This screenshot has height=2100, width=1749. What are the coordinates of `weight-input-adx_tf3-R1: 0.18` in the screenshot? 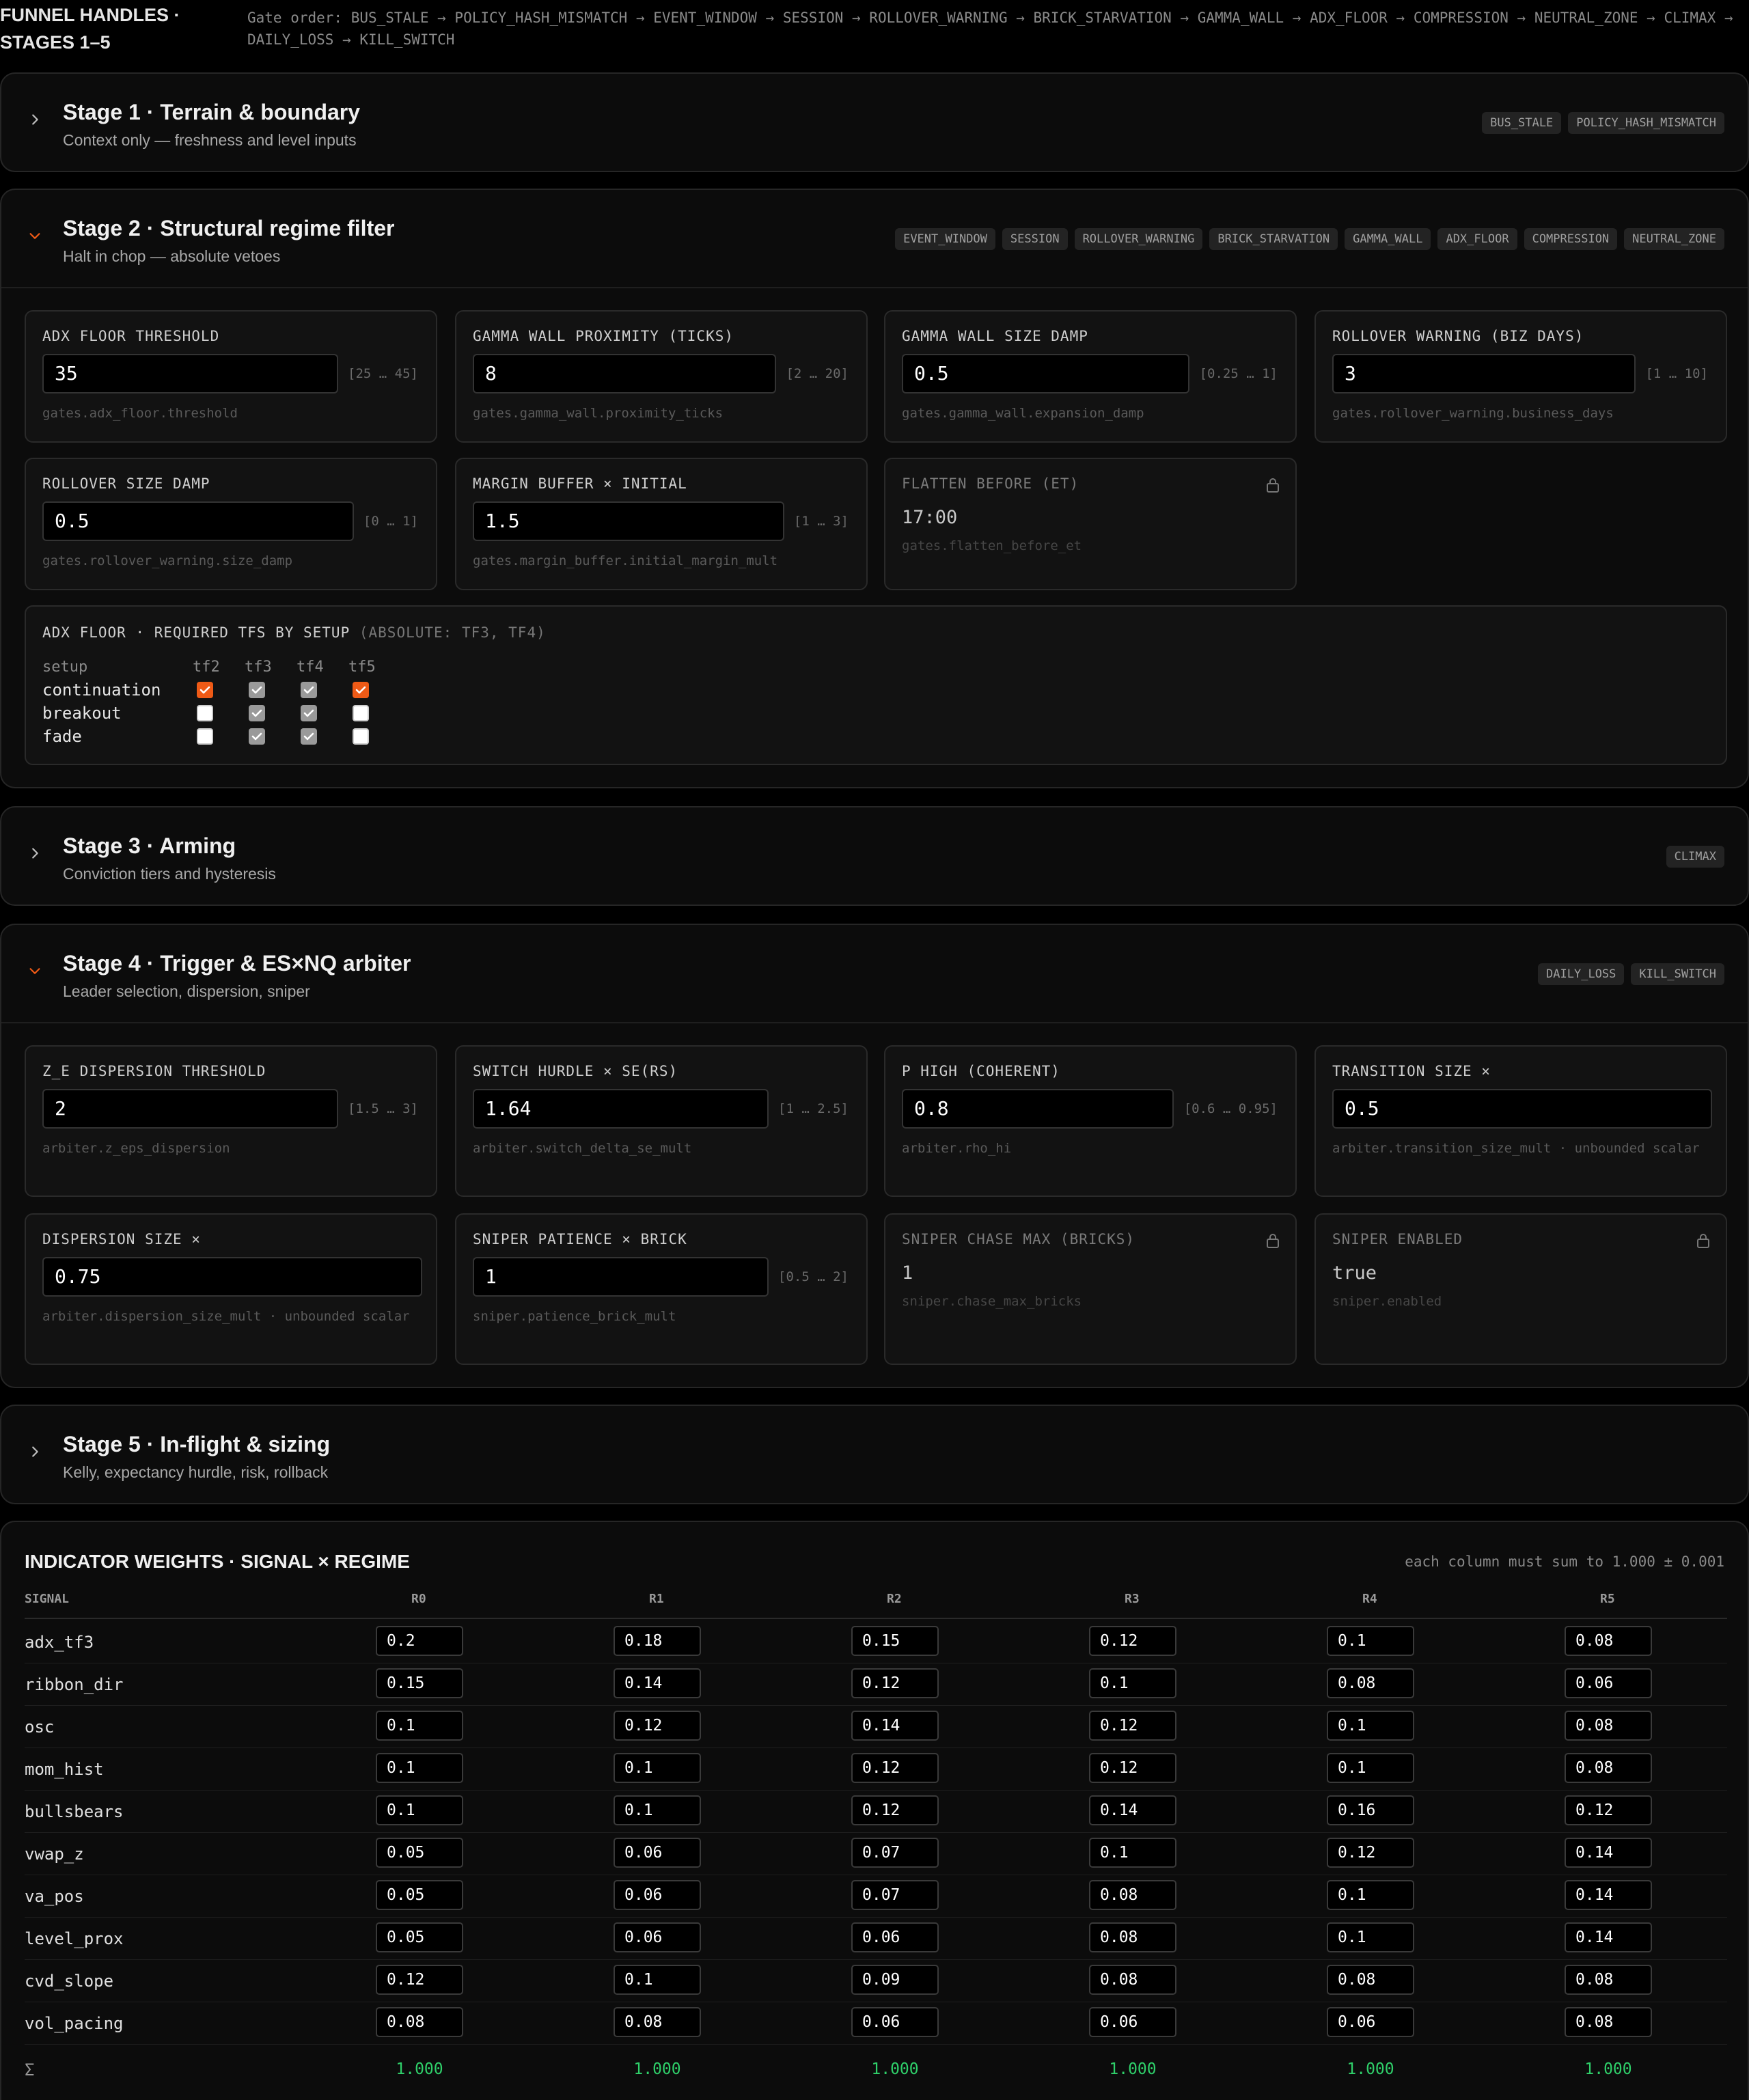 It's located at (657, 1641).